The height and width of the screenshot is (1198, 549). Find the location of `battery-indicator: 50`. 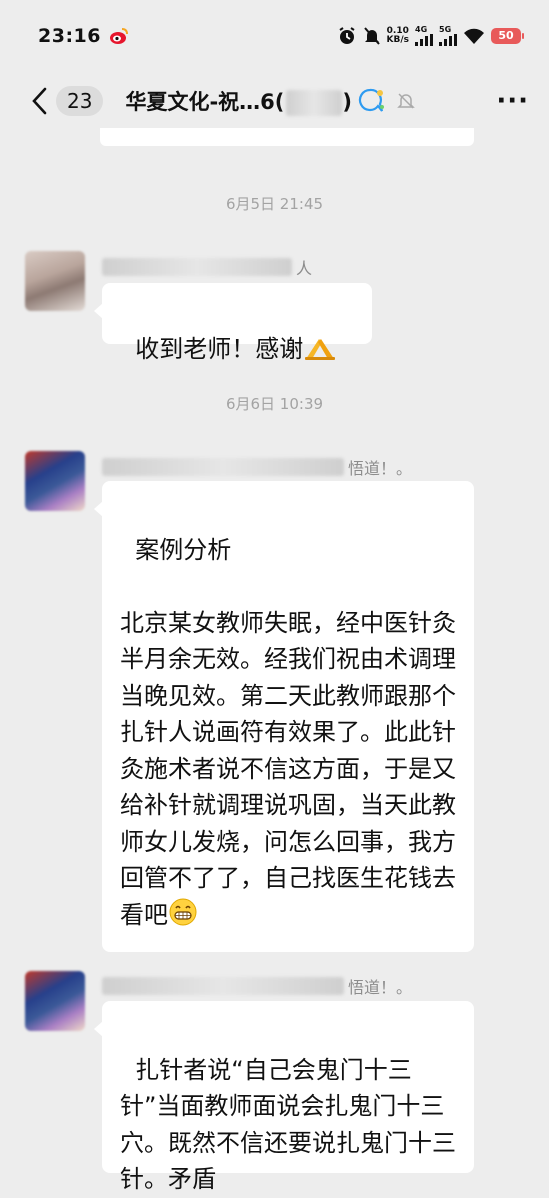

battery-indicator: 50 is located at coordinates (507, 36).